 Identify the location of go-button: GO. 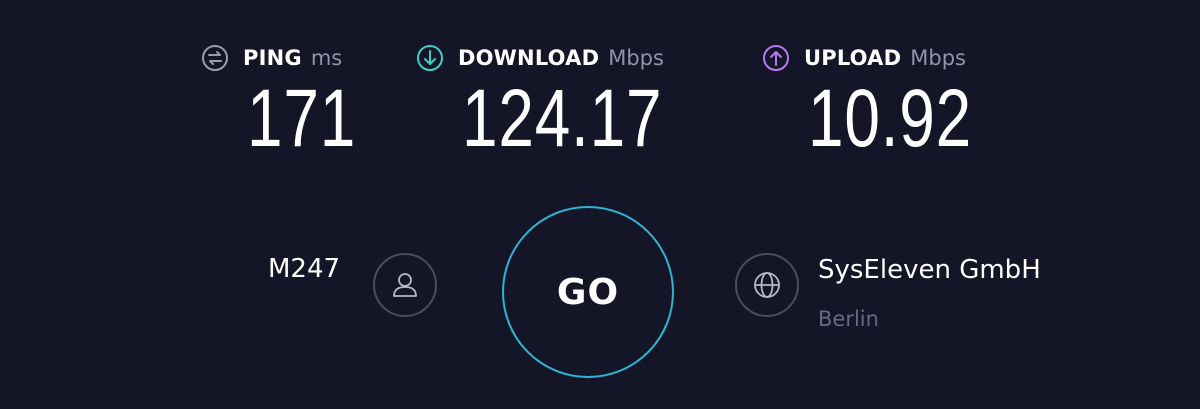
(588, 292).